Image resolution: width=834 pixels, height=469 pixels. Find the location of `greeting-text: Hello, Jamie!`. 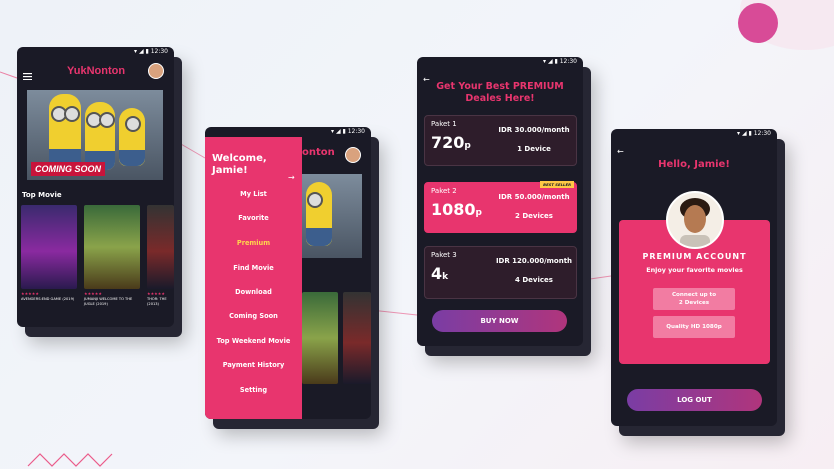

greeting-text: Hello, Jamie! is located at coordinates (694, 164).